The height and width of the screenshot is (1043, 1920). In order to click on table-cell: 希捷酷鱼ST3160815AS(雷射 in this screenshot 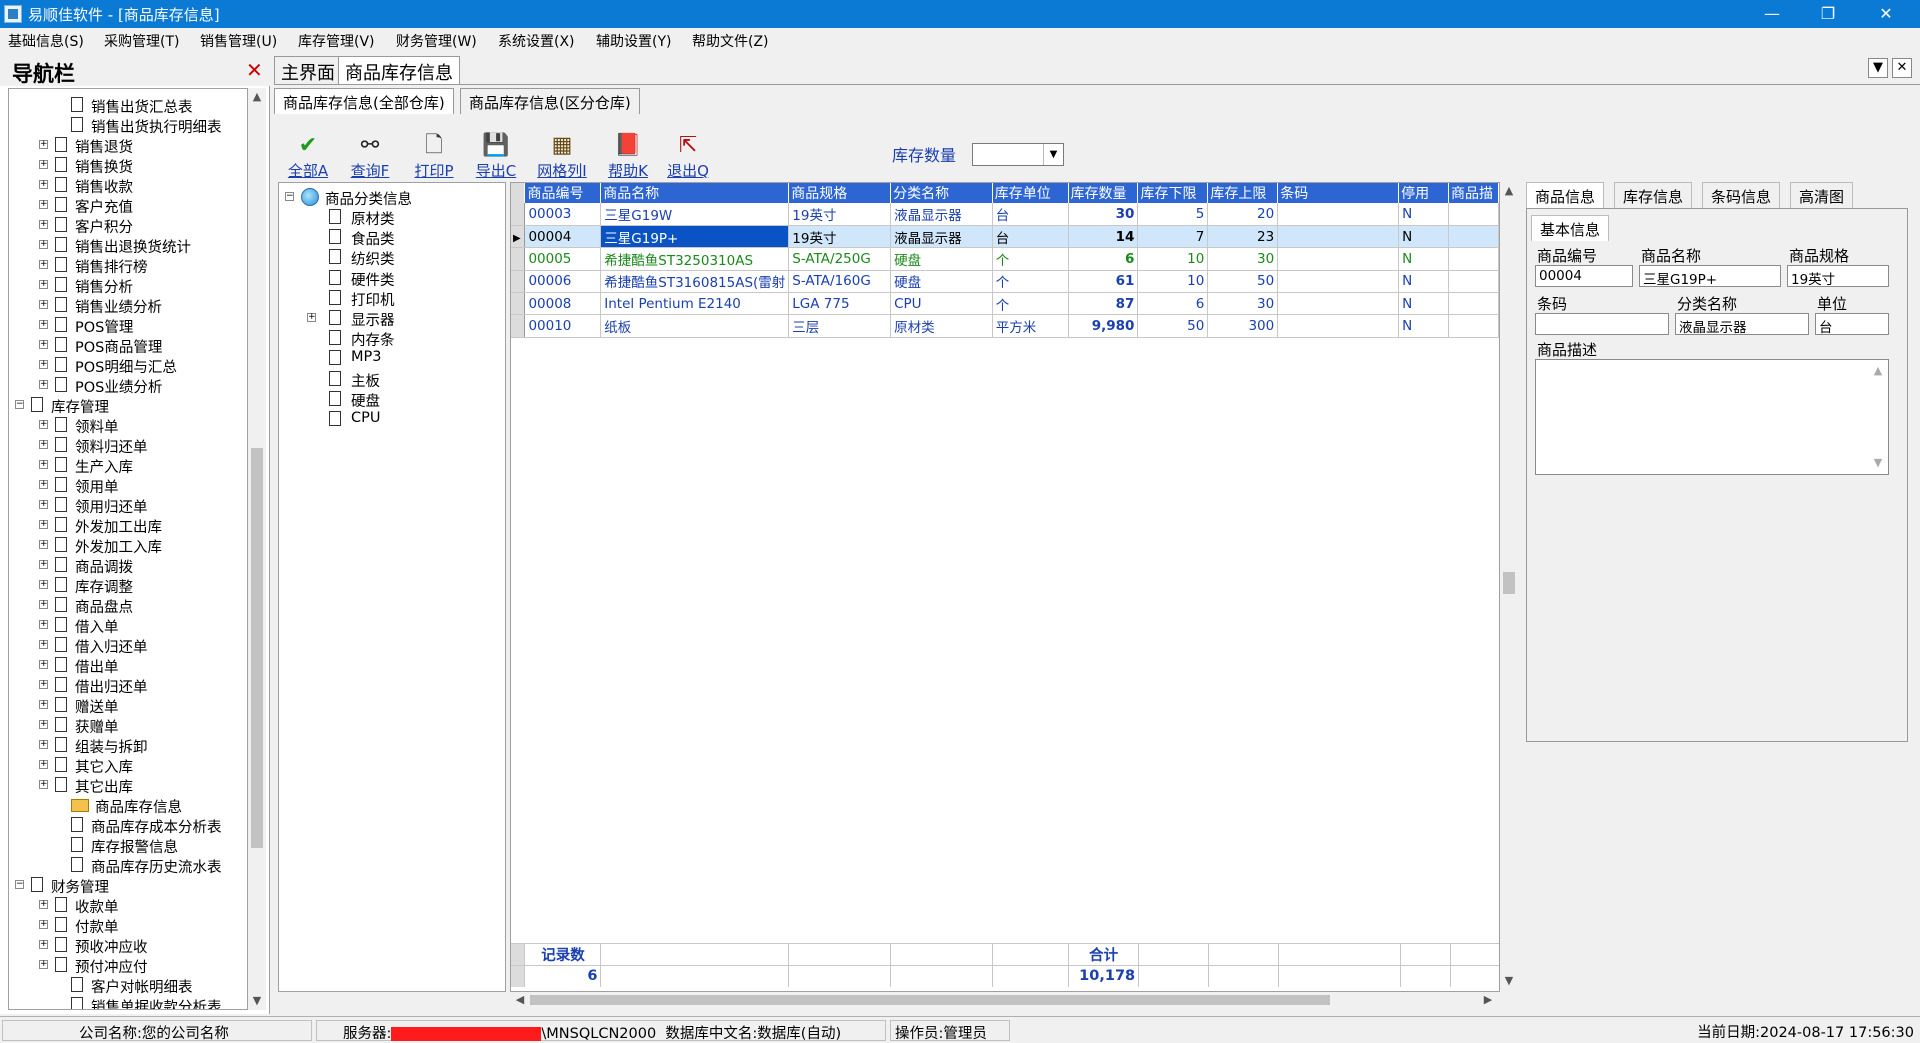, I will do `click(695, 282)`.